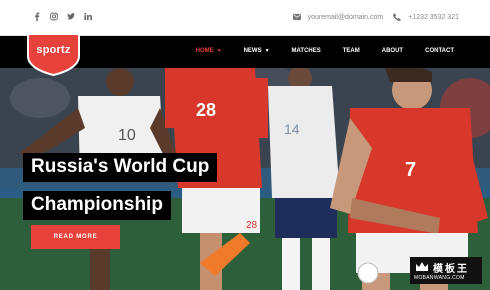  I want to click on site-watermark: 模板王 MOBANWANG.COM, so click(446, 270).